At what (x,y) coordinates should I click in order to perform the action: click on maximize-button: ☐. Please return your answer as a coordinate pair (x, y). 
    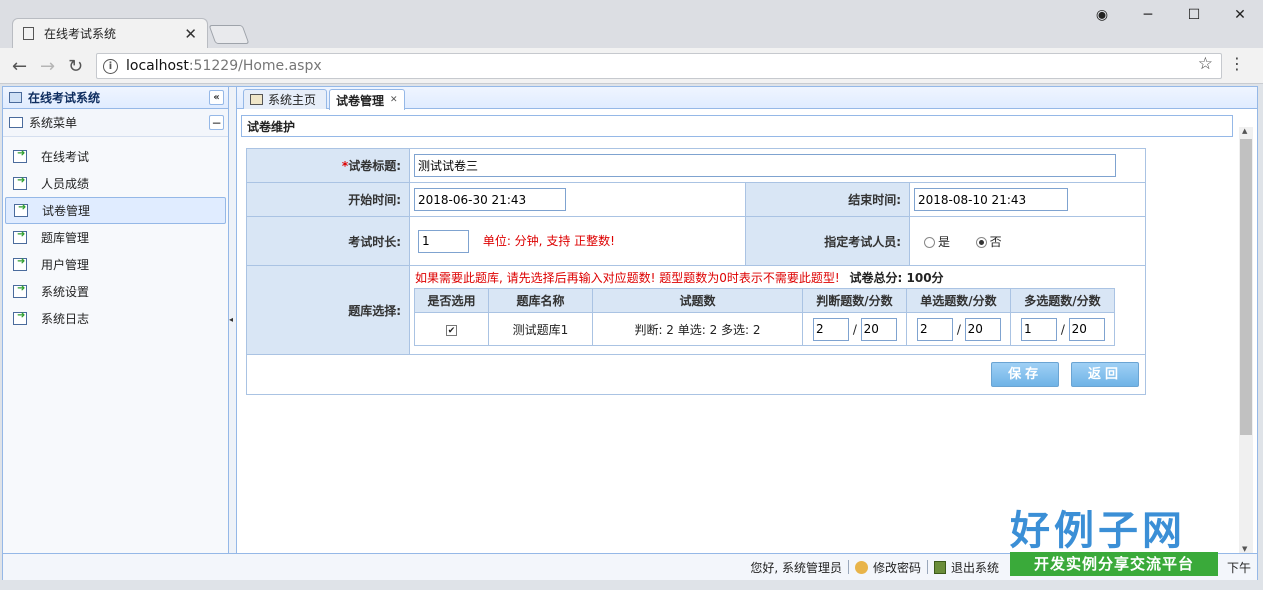
    Looking at the image, I should click on (1194, 15).